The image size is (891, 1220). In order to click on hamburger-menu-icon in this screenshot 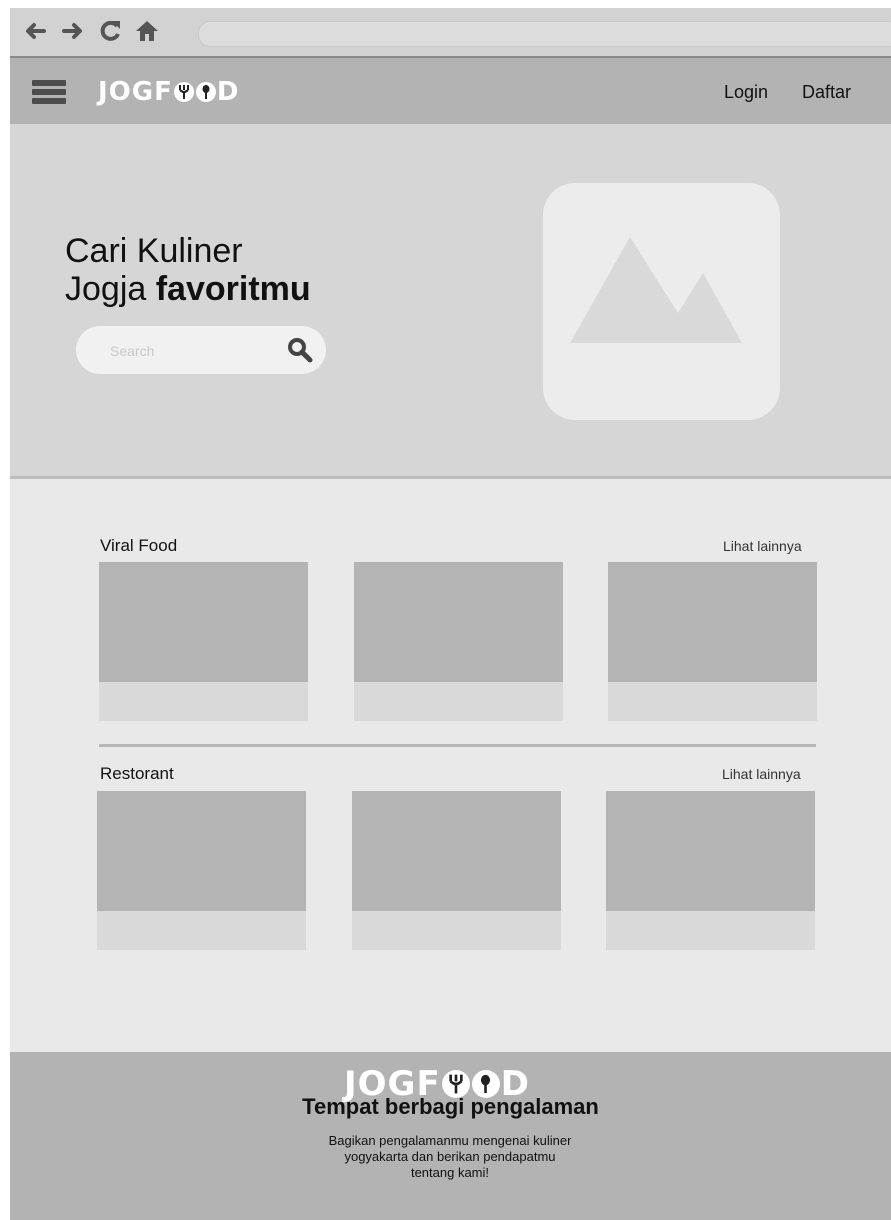, I will do `click(49, 92)`.